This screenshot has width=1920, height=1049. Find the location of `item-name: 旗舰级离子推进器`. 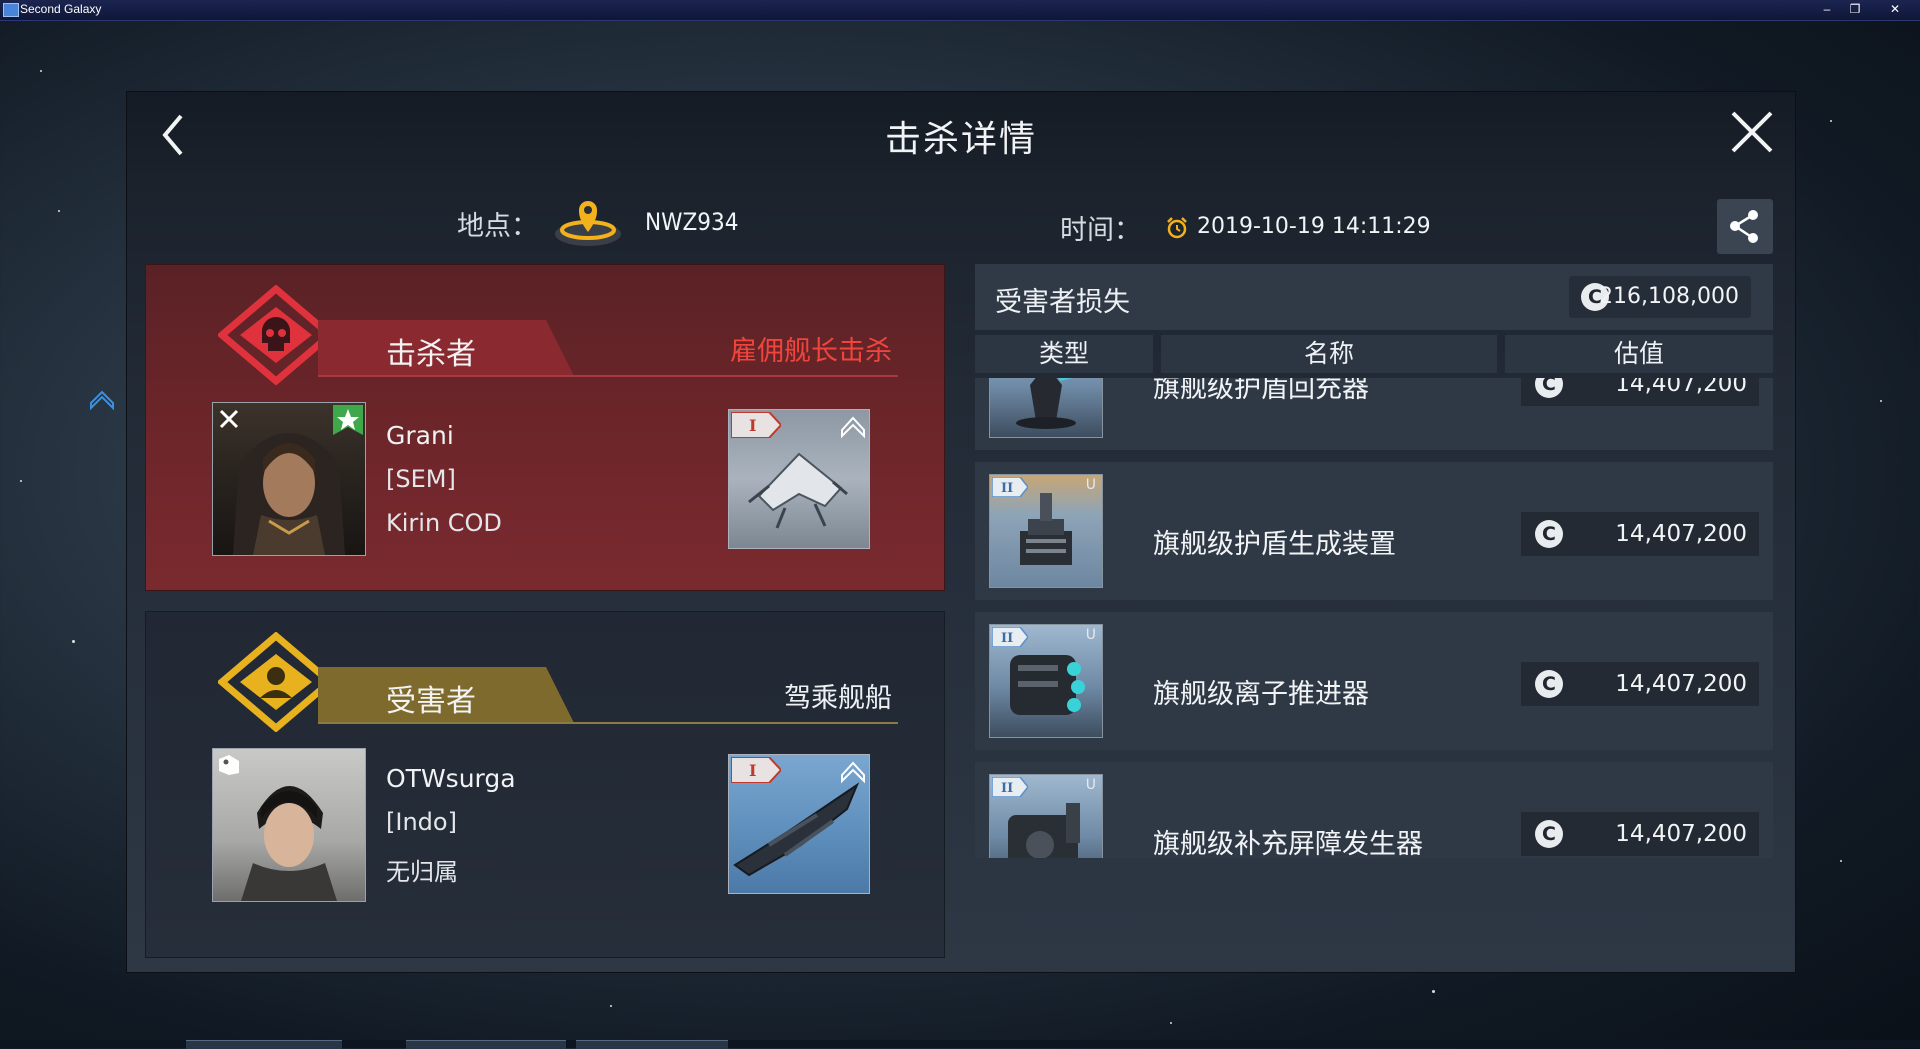

item-name: 旗舰级离子推进器 is located at coordinates (1261, 694).